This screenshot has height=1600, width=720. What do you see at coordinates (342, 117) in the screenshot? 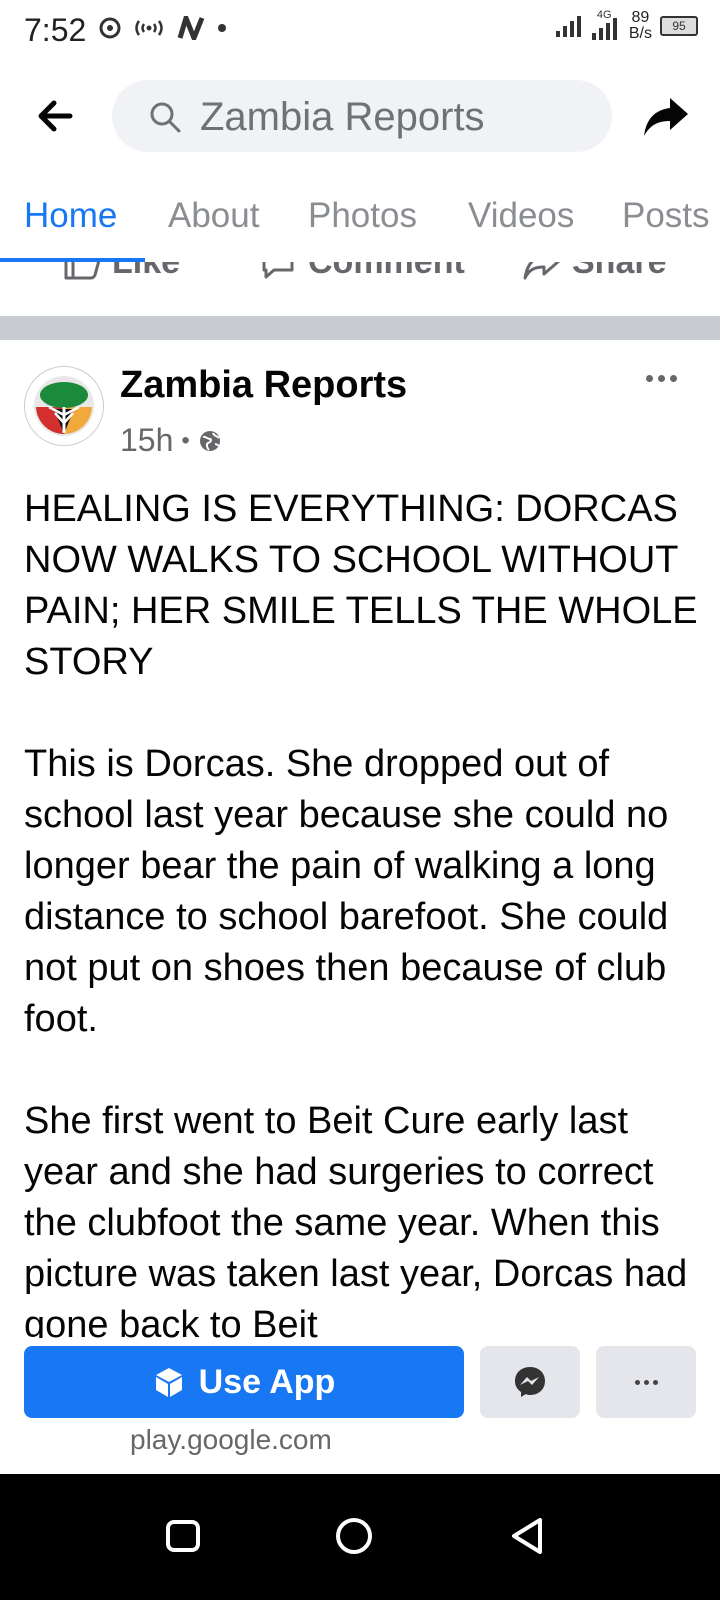
I see `search-text: Zambia Reports` at bounding box center [342, 117].